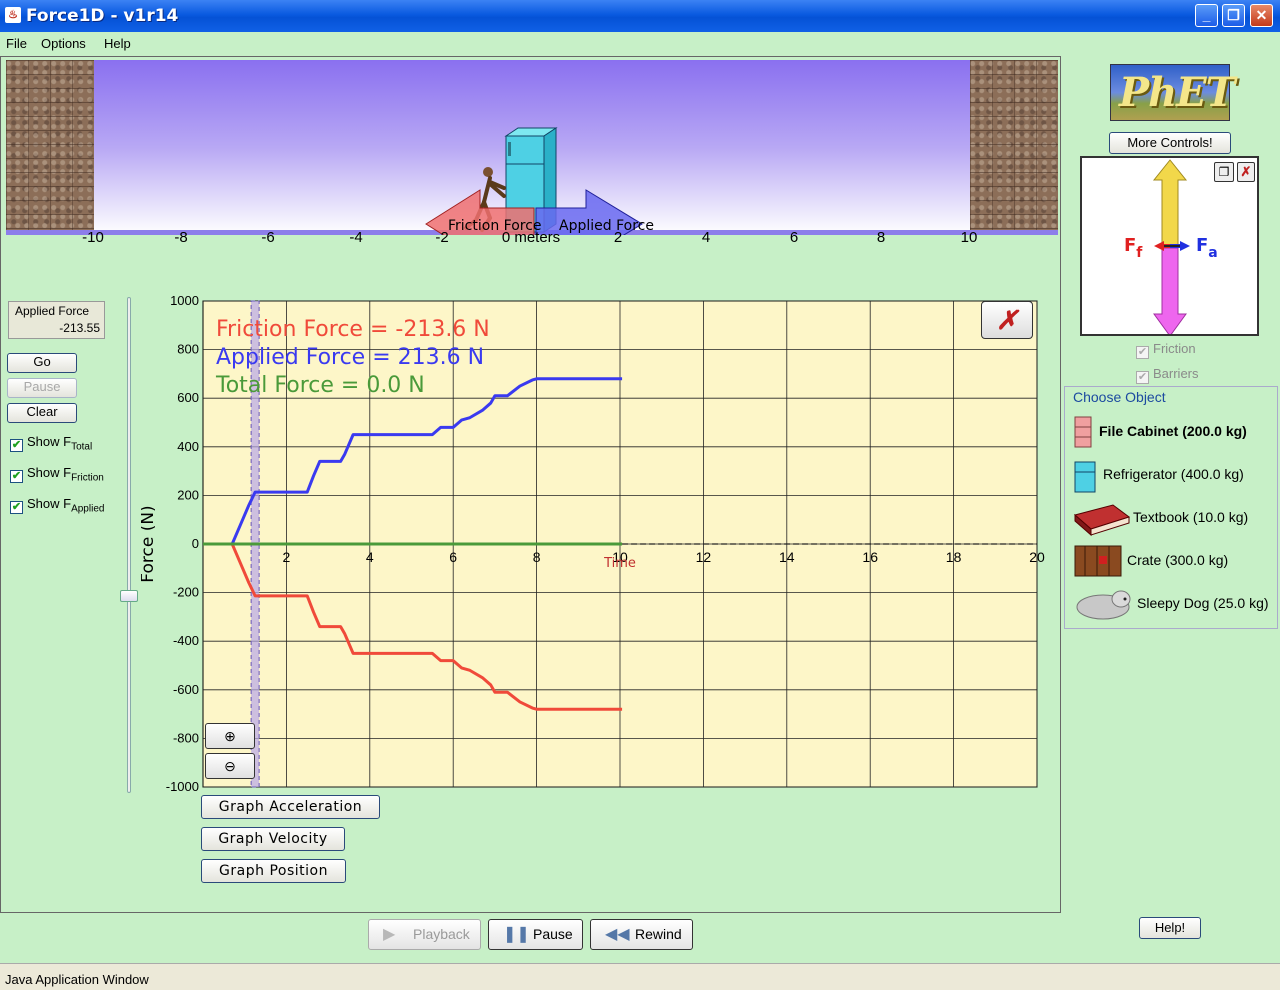 The width and height of the screenshot is (1280, 990). Describe the element at coordinates (186, 592) in the screenshot. I see `y-tick-label: -200` at that location.